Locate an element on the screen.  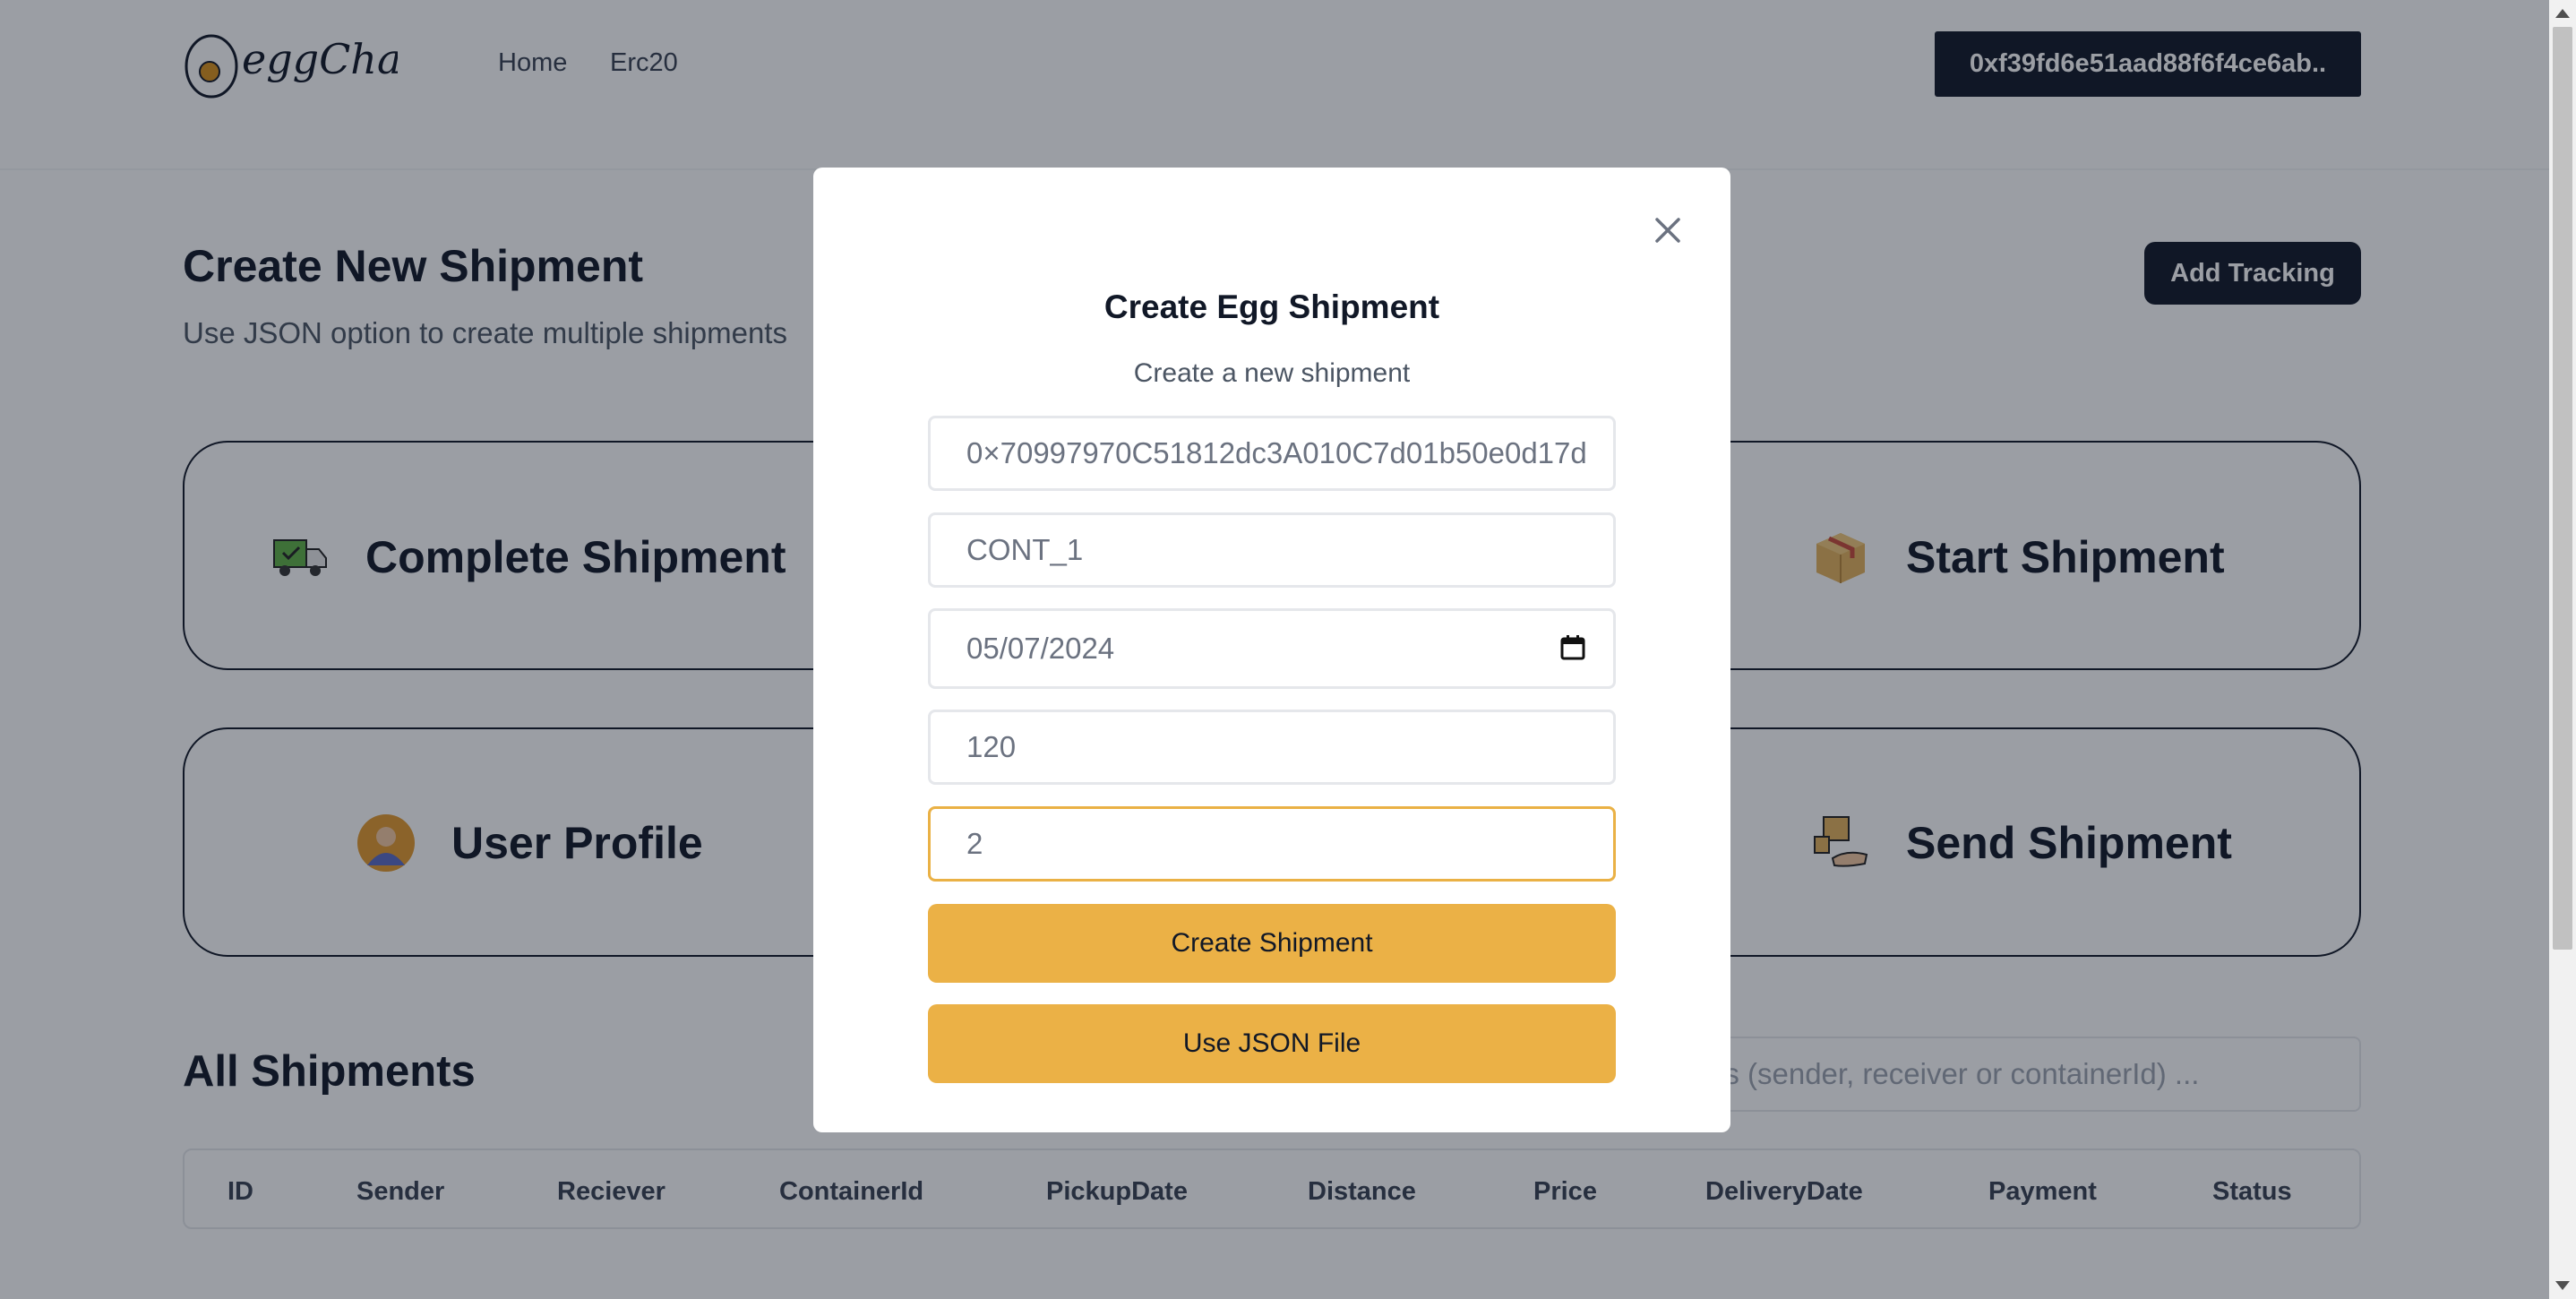
create-shipment-button: Create Shipment is located at coordinates (1272, 943).